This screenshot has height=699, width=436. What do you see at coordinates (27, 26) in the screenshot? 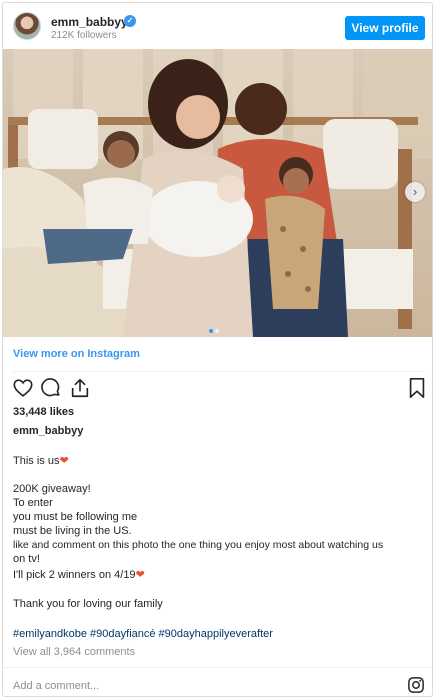
I see `avatar` at bounding box center [27, 26].